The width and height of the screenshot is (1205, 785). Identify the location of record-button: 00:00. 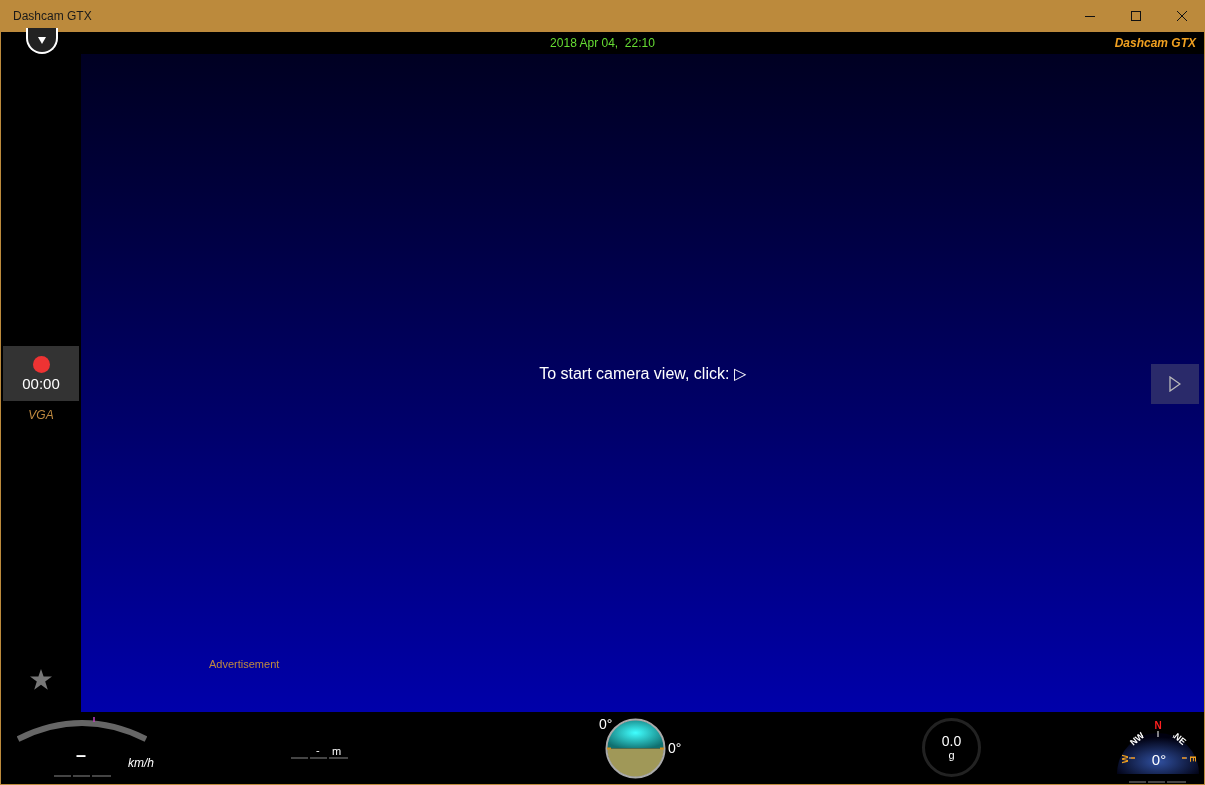
(41, 373).